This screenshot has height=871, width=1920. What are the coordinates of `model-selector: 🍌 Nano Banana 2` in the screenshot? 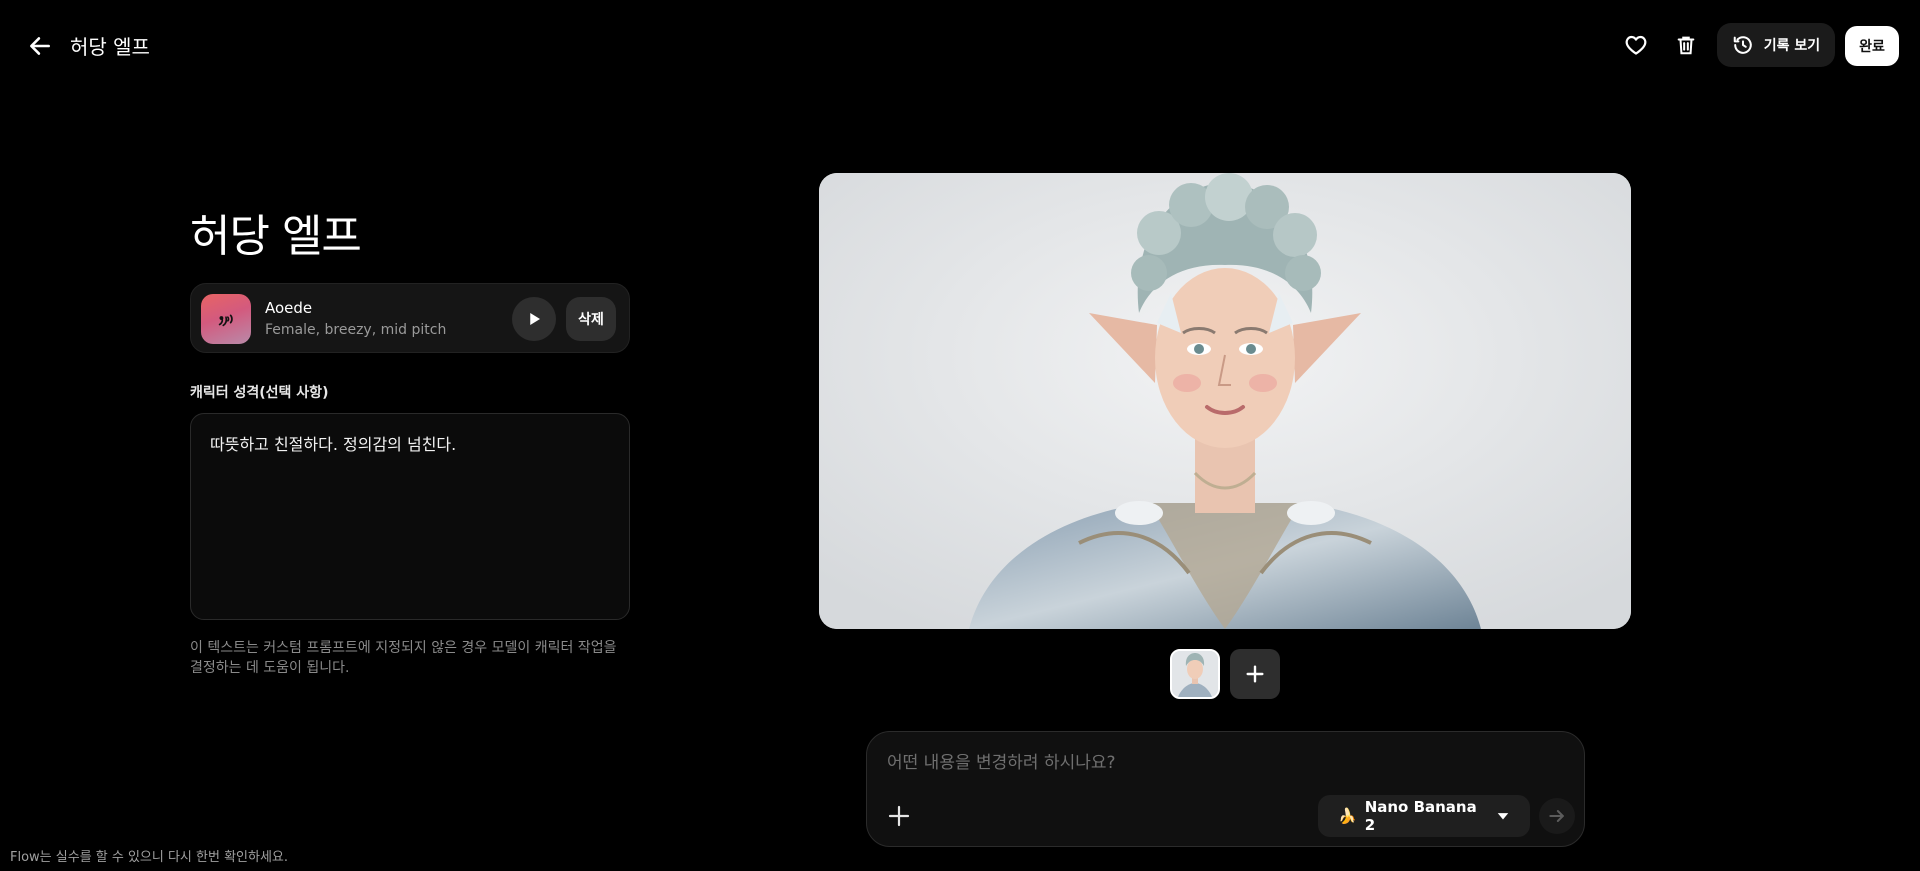 It's located at (1424, 816).